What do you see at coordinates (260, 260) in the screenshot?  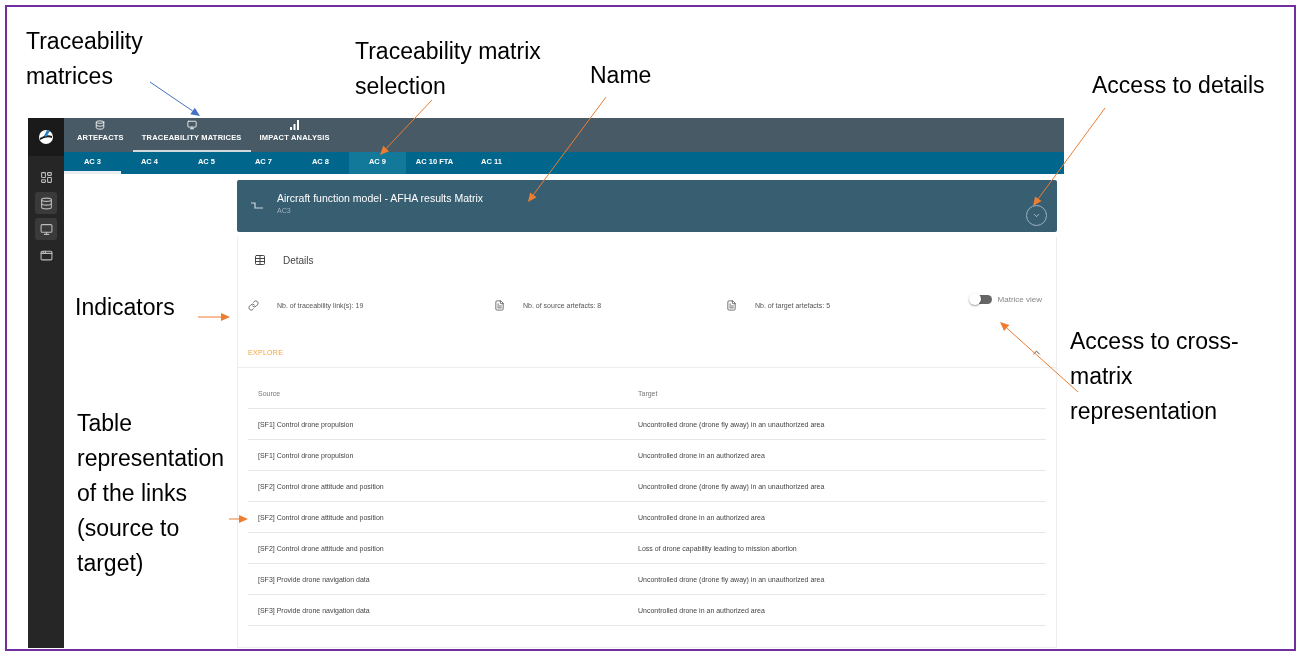 I see `table-icon` at bounding box center [260, 260].